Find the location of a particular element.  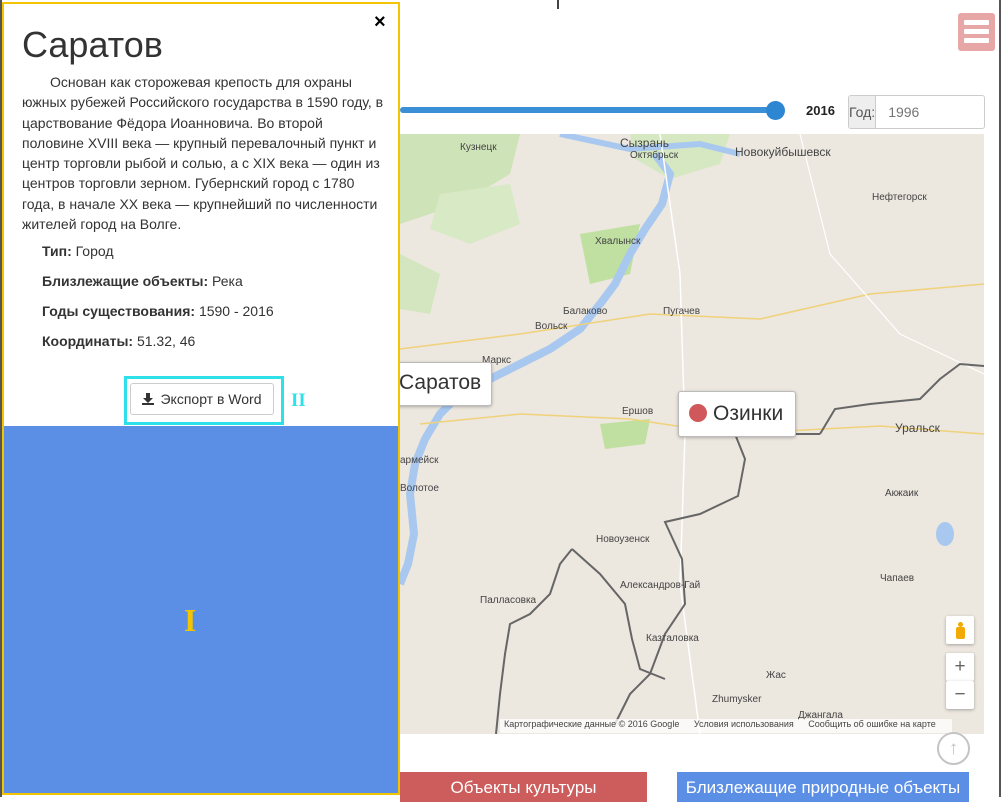

top-divider is located at coordinates (558, 4).